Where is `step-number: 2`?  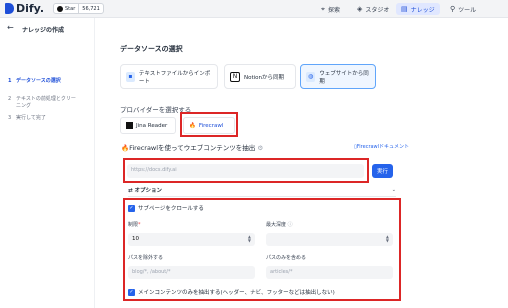
step-number: 2 is located at coordinates (10, 99).